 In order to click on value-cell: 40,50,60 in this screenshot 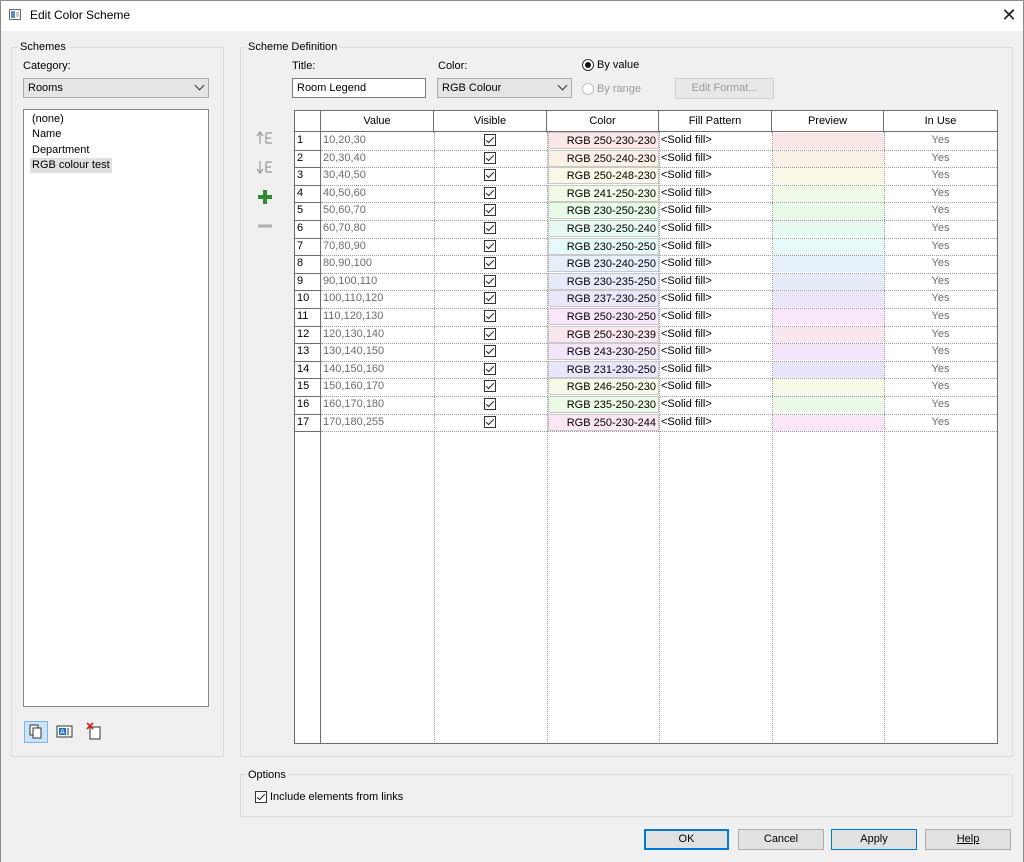, I will do `click(377, 193)`.